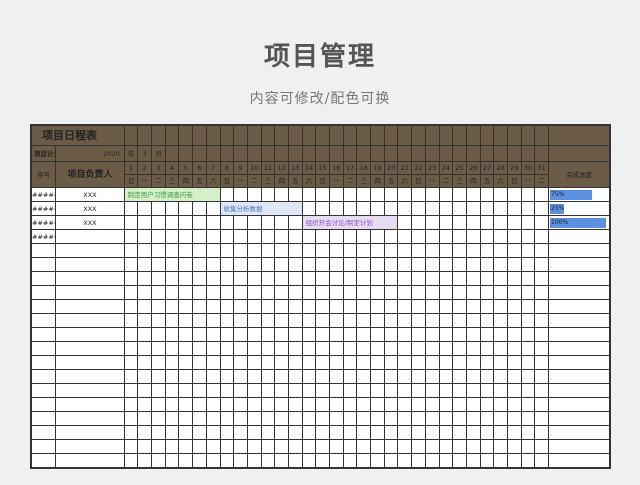 This screenshot has height=485, width=640. Describe the element at coordinates (172, 194) in the screenshot. I see `task-bar: 制定用户习惯调查问卷` at that location.